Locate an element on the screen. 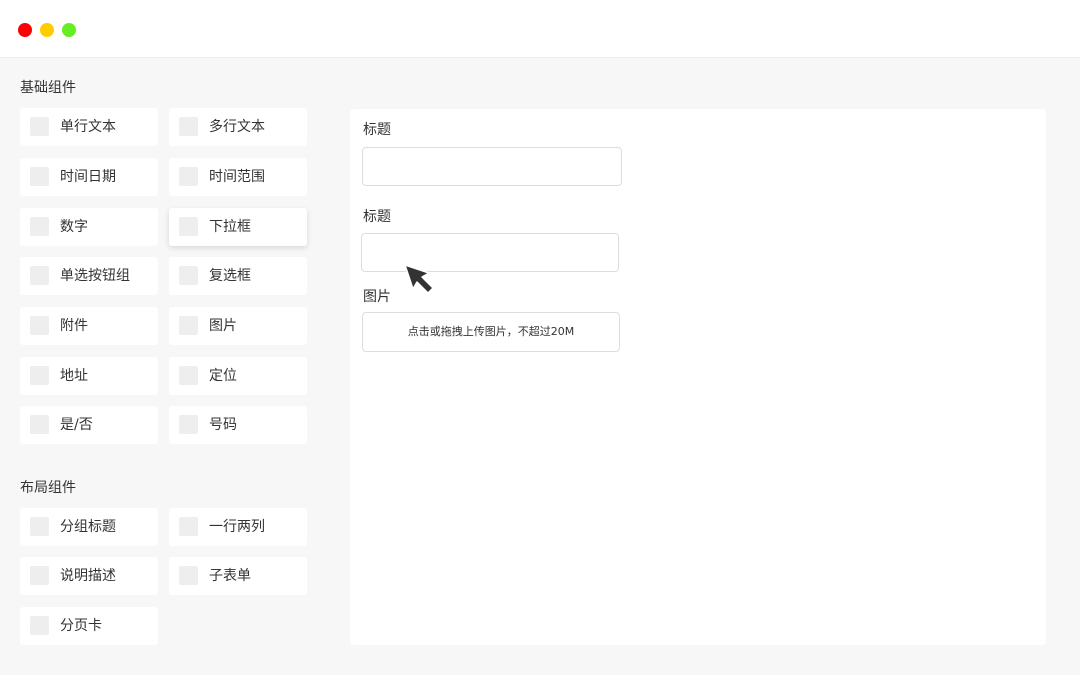  close-window-button is located at coordinates (25, 30).